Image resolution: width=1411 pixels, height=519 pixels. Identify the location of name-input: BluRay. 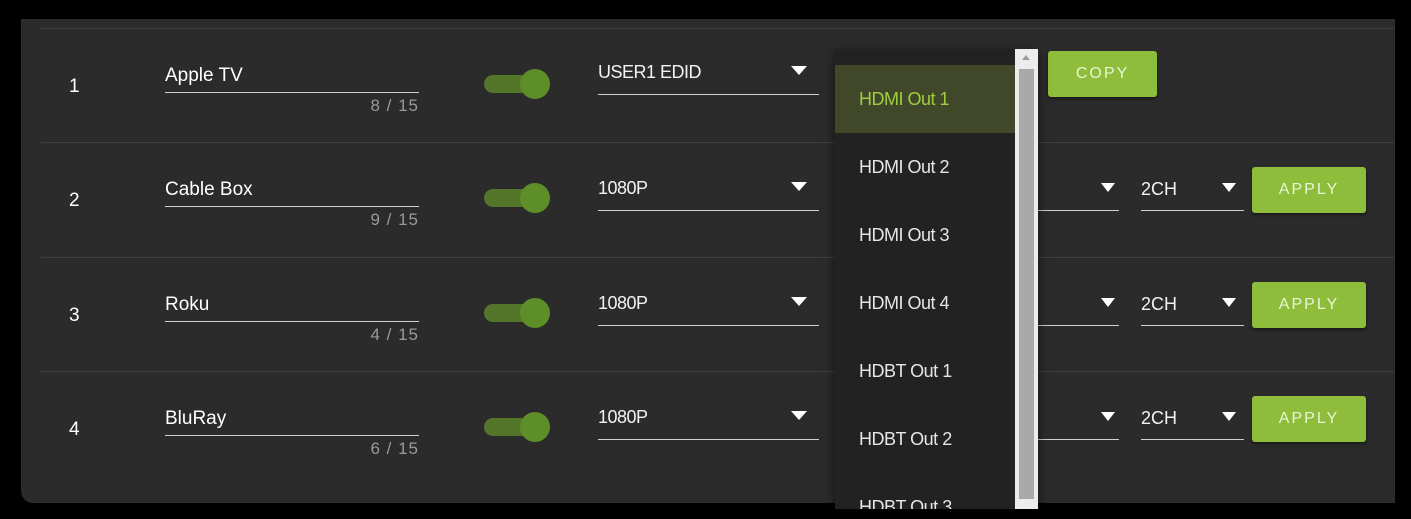
(292, 419).